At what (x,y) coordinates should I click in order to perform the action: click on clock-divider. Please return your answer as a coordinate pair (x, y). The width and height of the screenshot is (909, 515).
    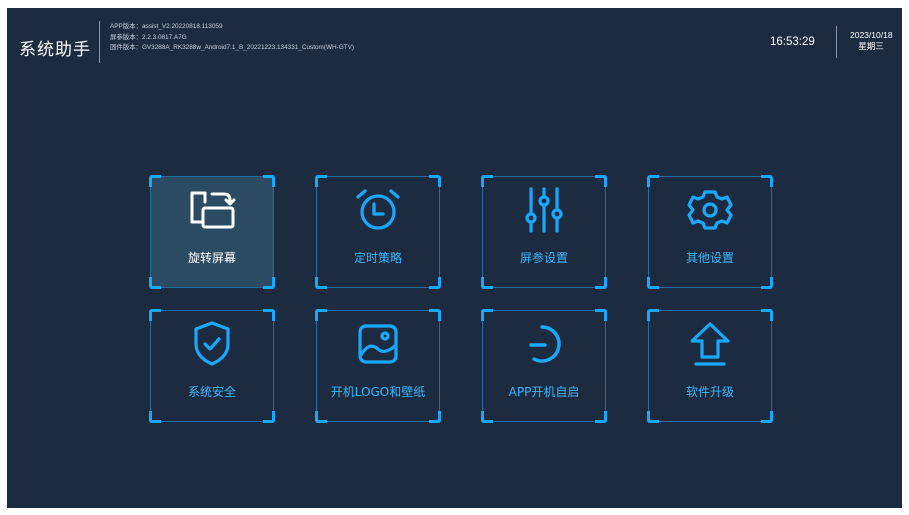
    Looking at the image, I should click on (836, 42).